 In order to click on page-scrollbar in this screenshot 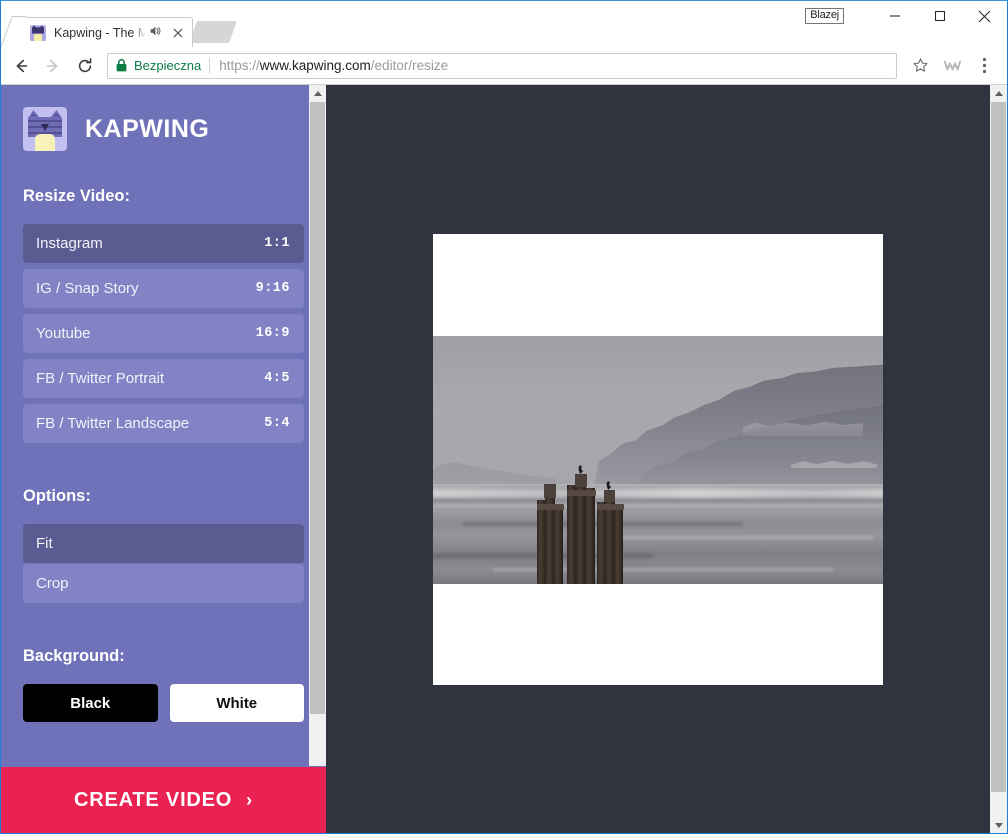, I will do `click(998, 459)`.